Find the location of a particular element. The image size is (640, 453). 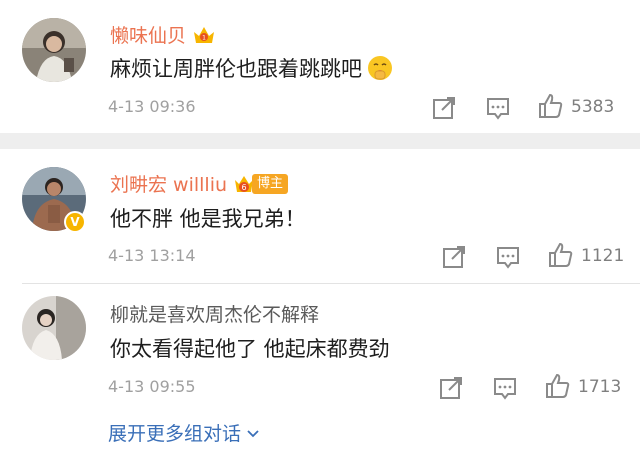

username-text: 刘畊宏 willliu is located at coordinates (168, 183).